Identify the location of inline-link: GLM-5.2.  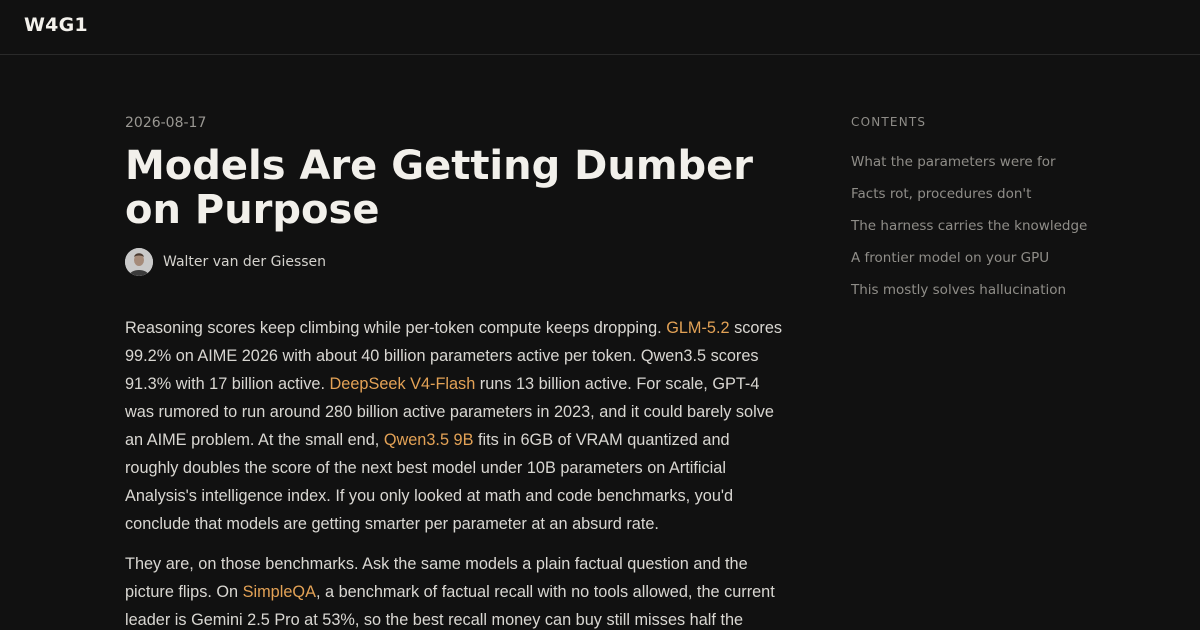
(697, 328).